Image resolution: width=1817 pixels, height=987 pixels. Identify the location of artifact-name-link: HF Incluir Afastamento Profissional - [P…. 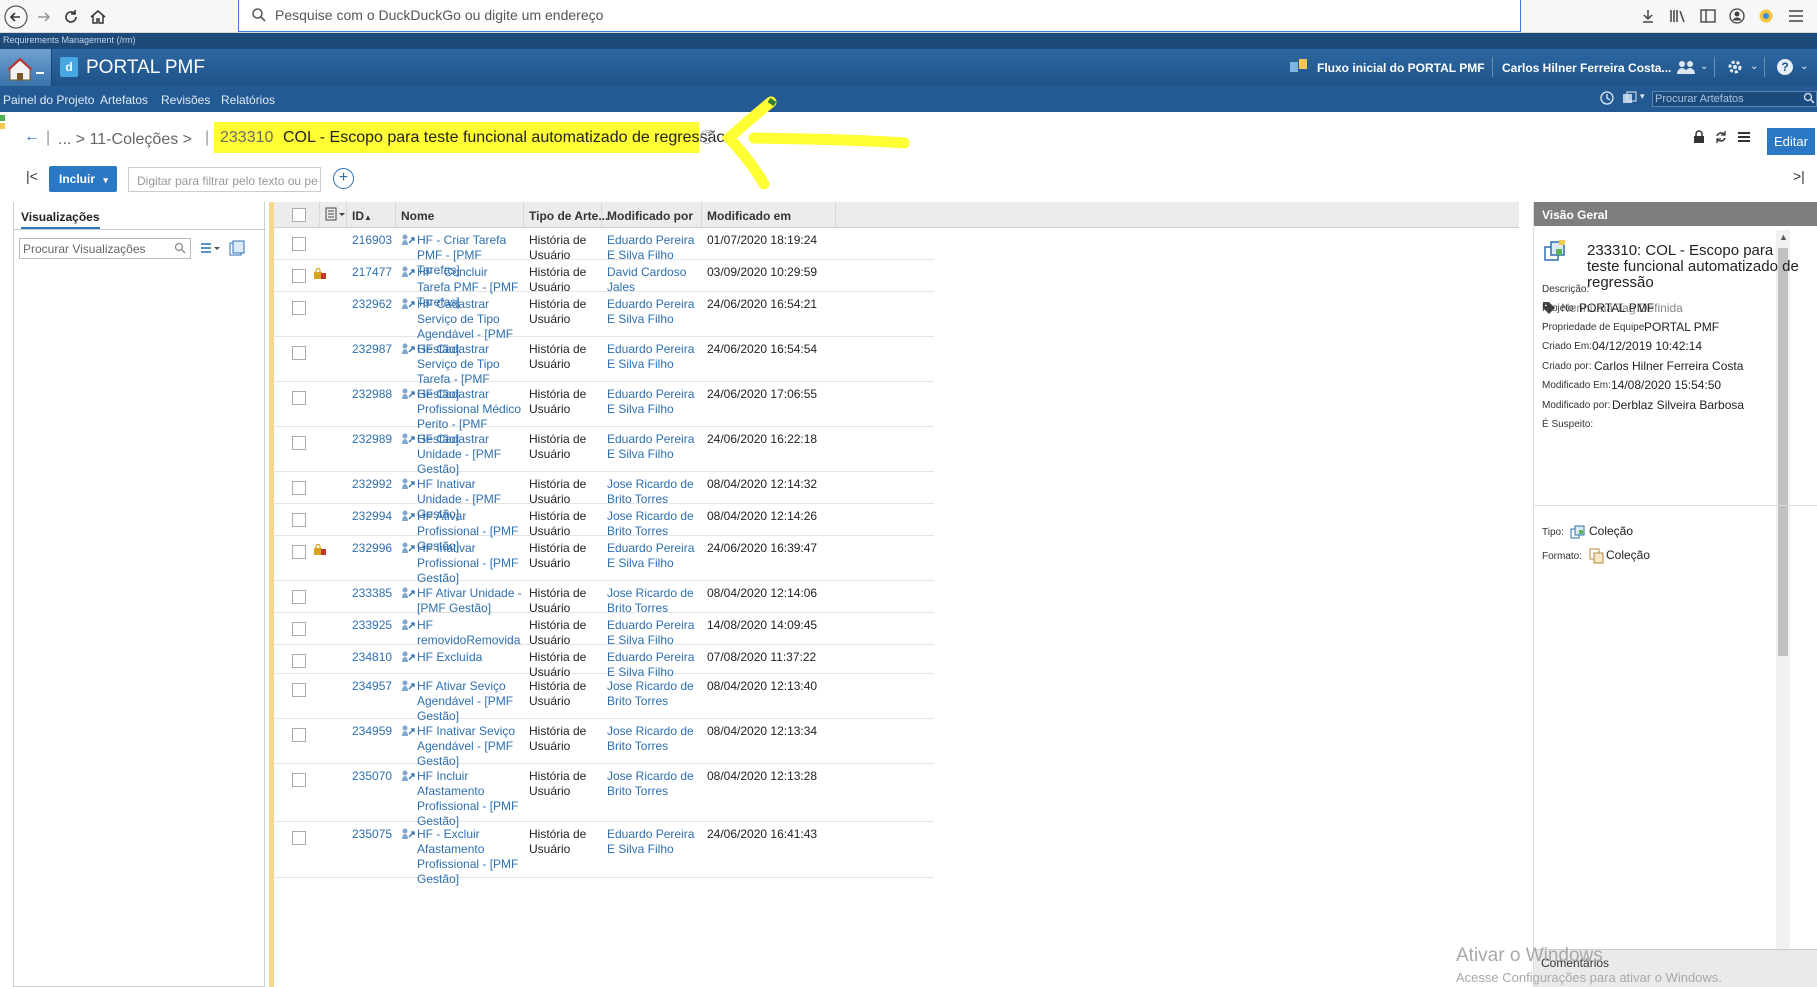
(470, 799).